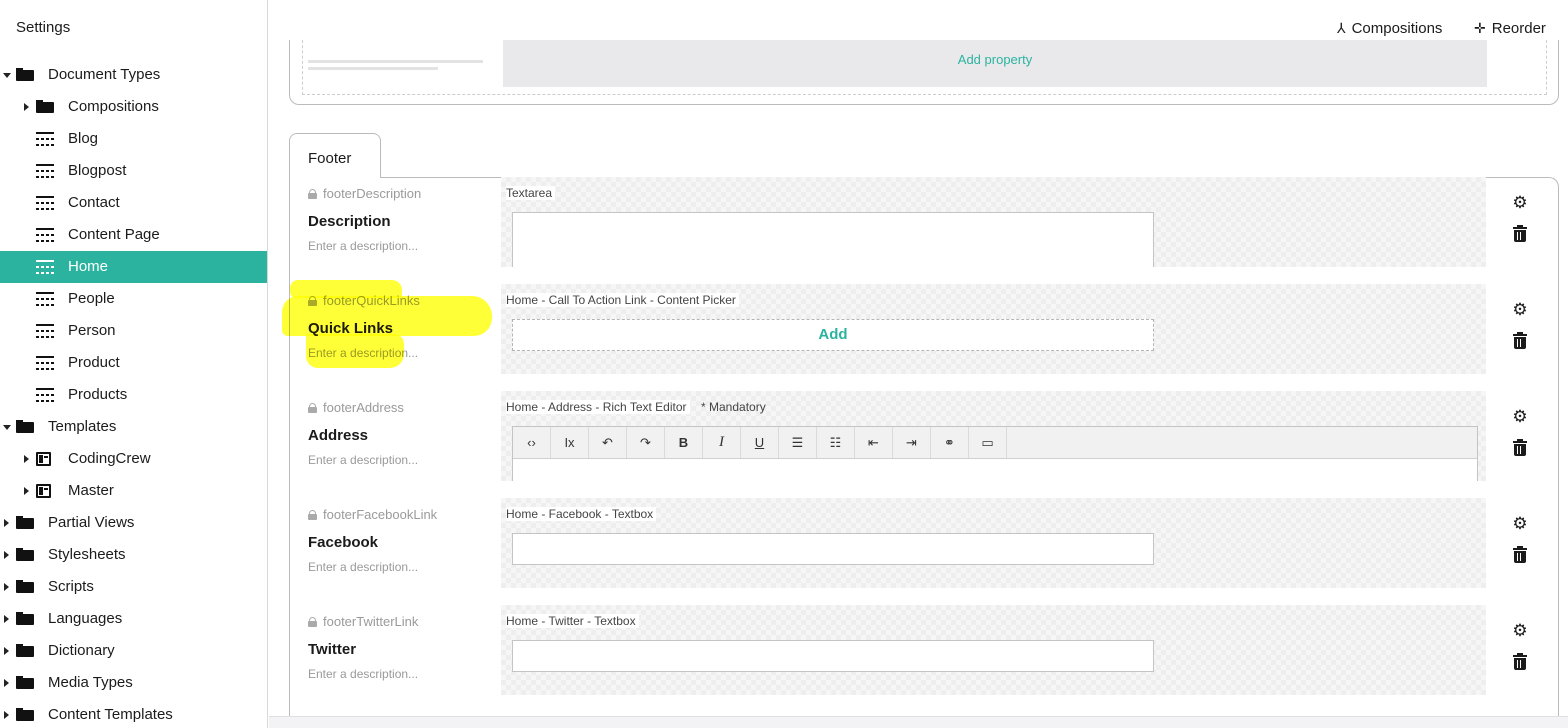 This screenshot has height=728, width=1568. Describe the element at coordinates (608, 442) in the screenshot. I see `undo-icon: ↶` at that location.